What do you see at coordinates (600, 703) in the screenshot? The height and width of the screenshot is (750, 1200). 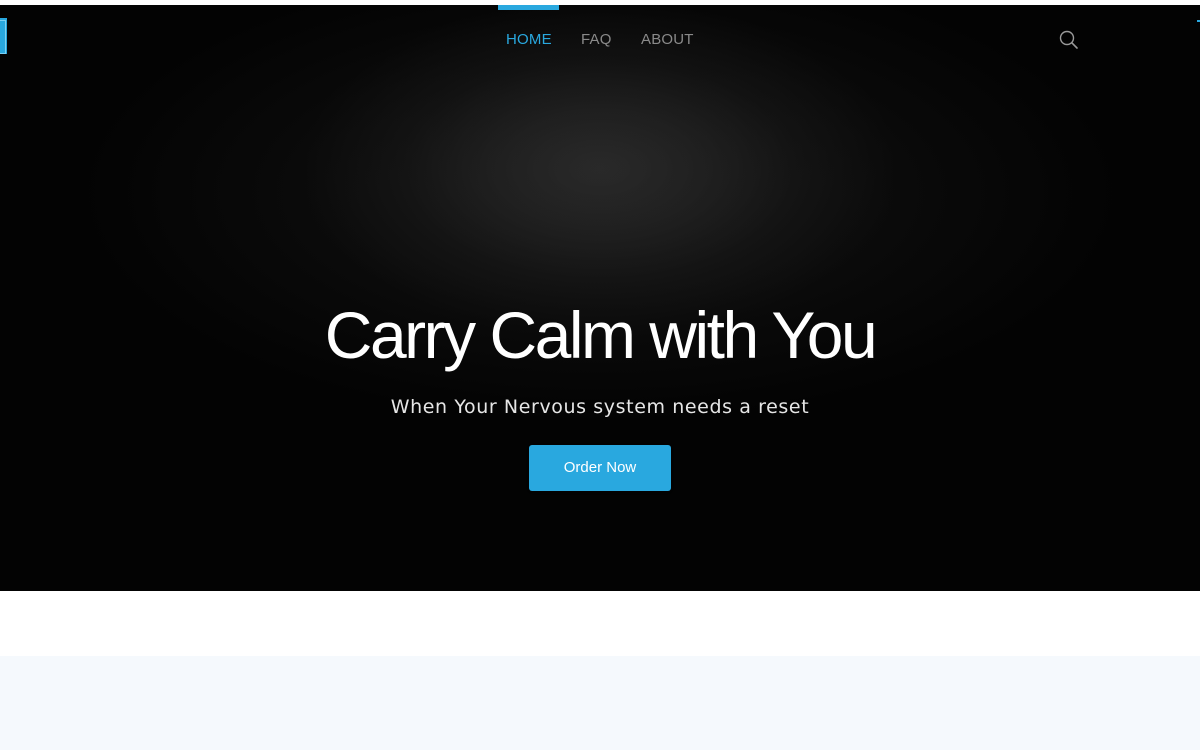 I see `content-section` at bounding box center [600, 703].